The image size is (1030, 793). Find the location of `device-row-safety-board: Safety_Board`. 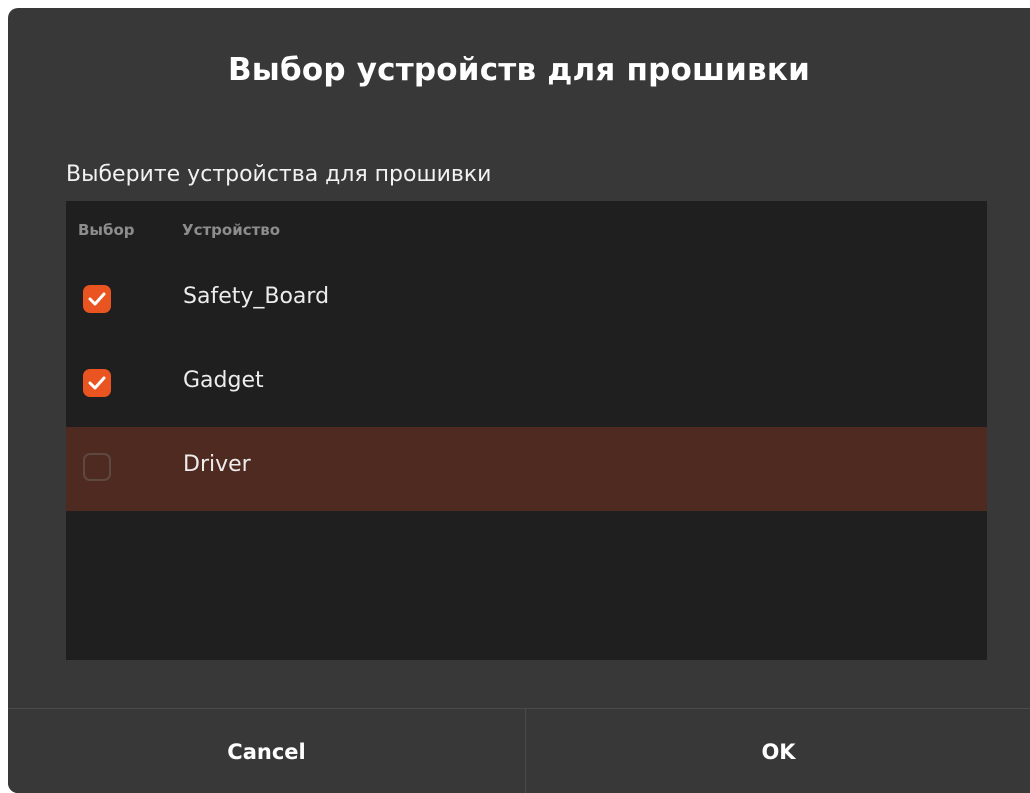

device-row-safety-board: Safety_Board is located at coordinates (526, 301).